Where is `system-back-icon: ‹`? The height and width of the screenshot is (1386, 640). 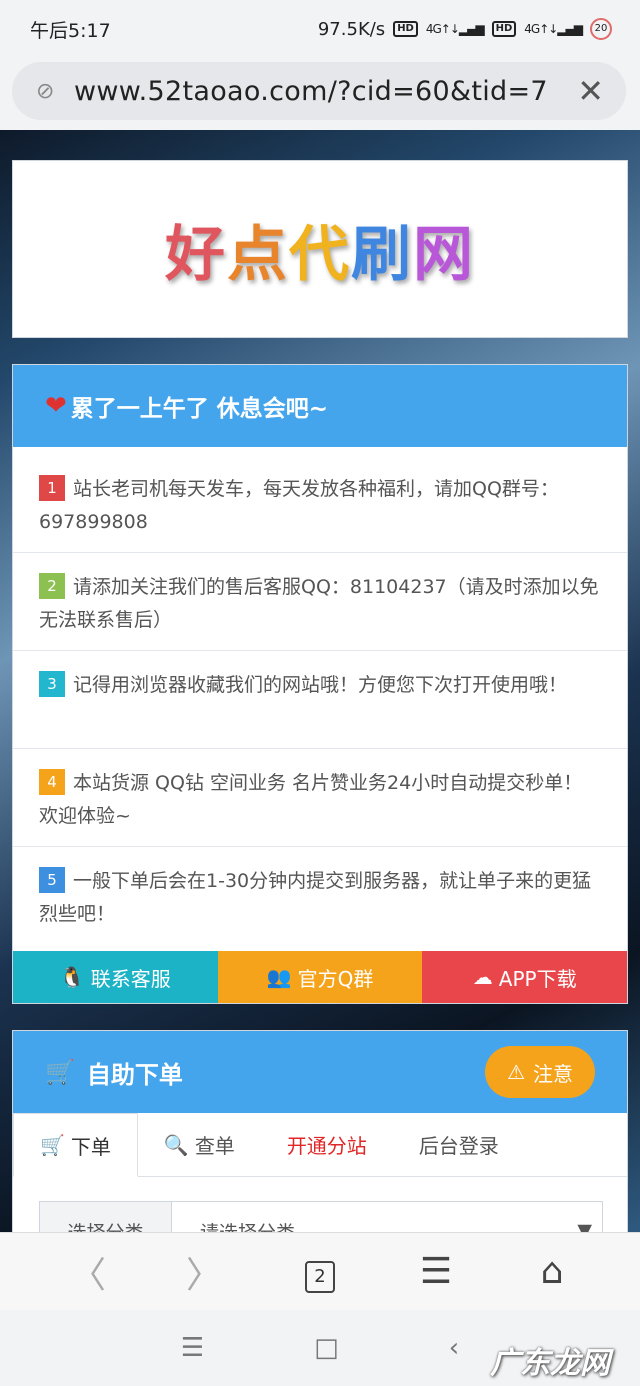 system-back-icon: ‹ is located at coordinates (454, 1348).